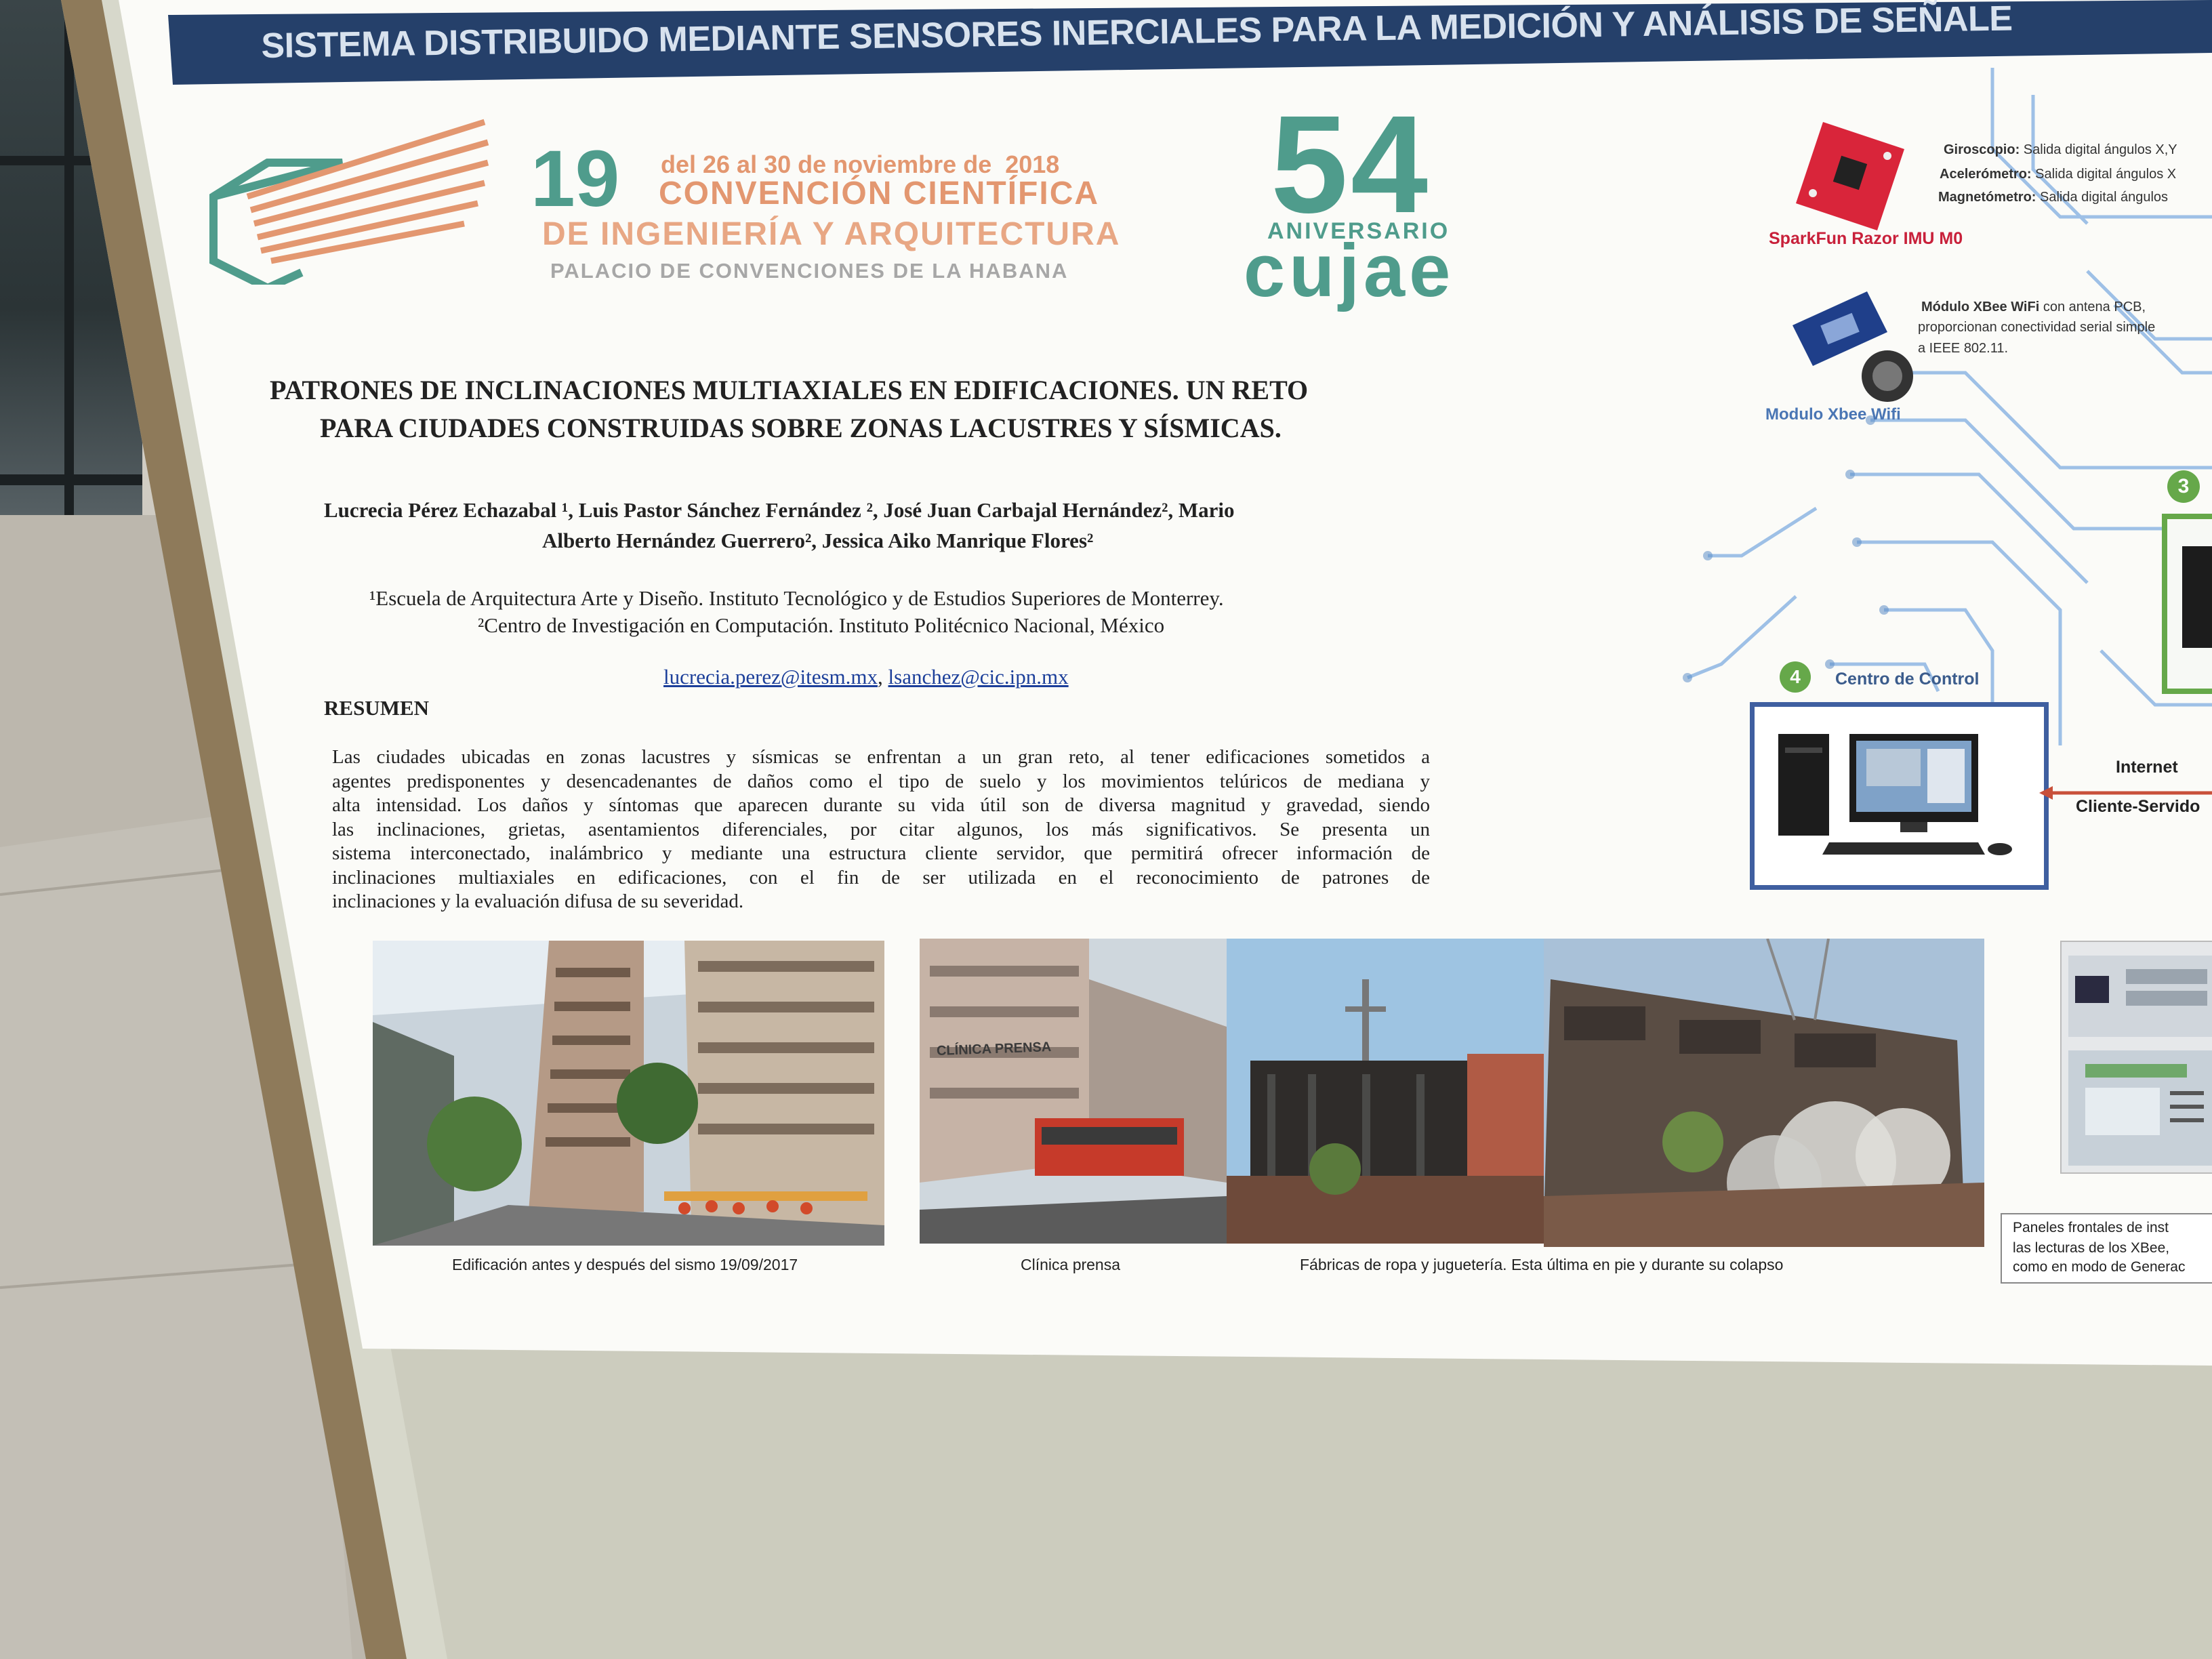  What do you see at coordinates (2091, 1227) in the screenshot?
I see `panel-caption-line1: Paneles frontales de inst` at bounding box center [2091, 1227].